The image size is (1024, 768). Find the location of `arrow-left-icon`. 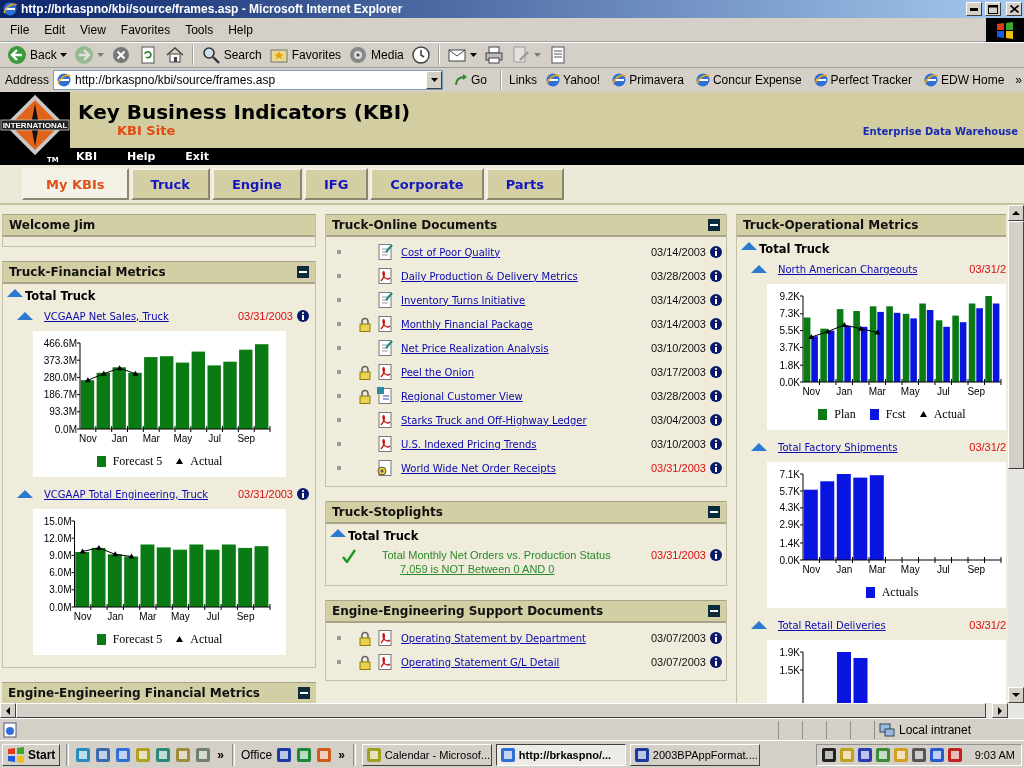

arrow-left-icon is located at coordinates (8, 710).